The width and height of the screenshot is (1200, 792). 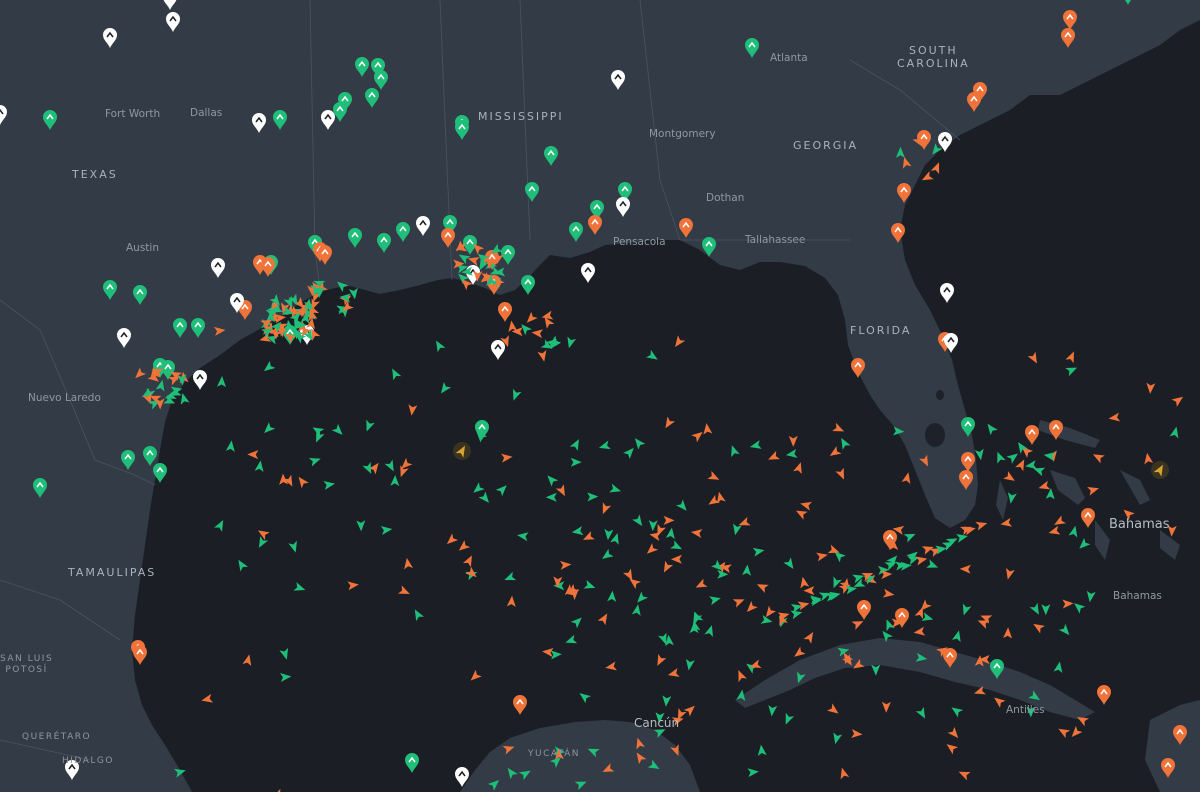 I want to click on city-cancun: Cancún, so click(x=657, y=723).